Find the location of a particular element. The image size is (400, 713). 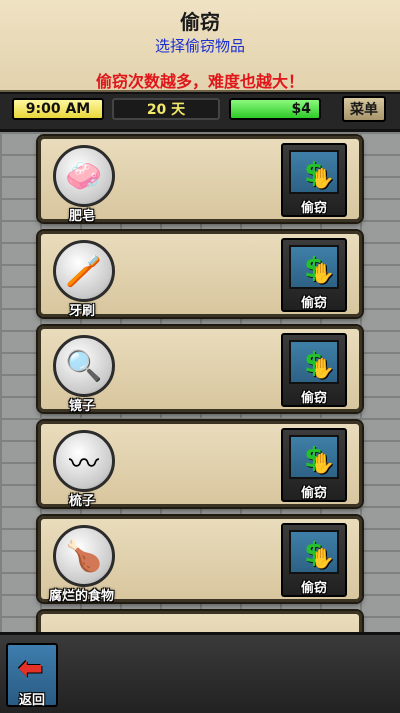

rotten-food-icon: 🍗 is located at coordinates (84, 556).